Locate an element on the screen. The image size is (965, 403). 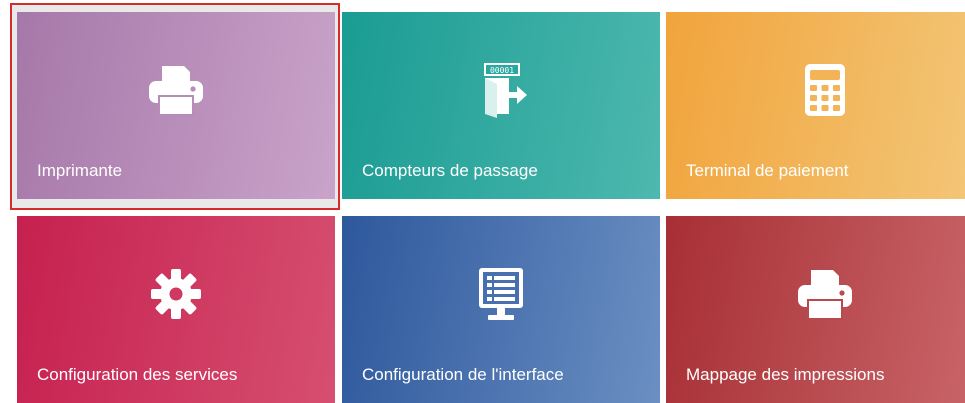
tile-label: Configuration des services is located at coordinates (137, 374).